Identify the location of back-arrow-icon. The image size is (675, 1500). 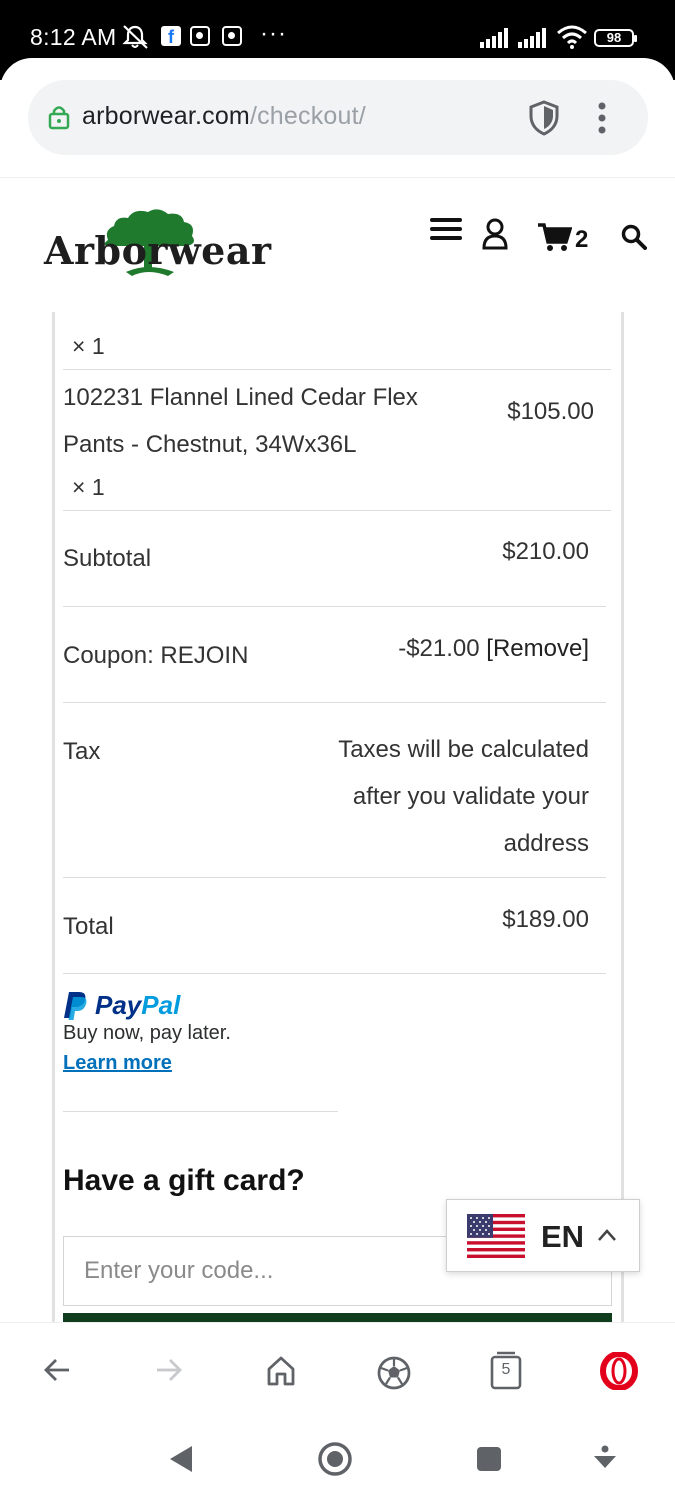
(57, 1370).